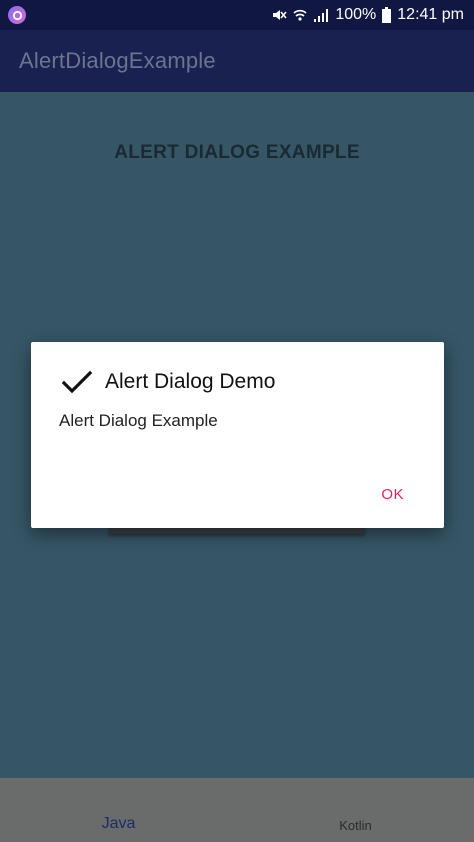  I want to click on battery-icon, so click(387, 15).